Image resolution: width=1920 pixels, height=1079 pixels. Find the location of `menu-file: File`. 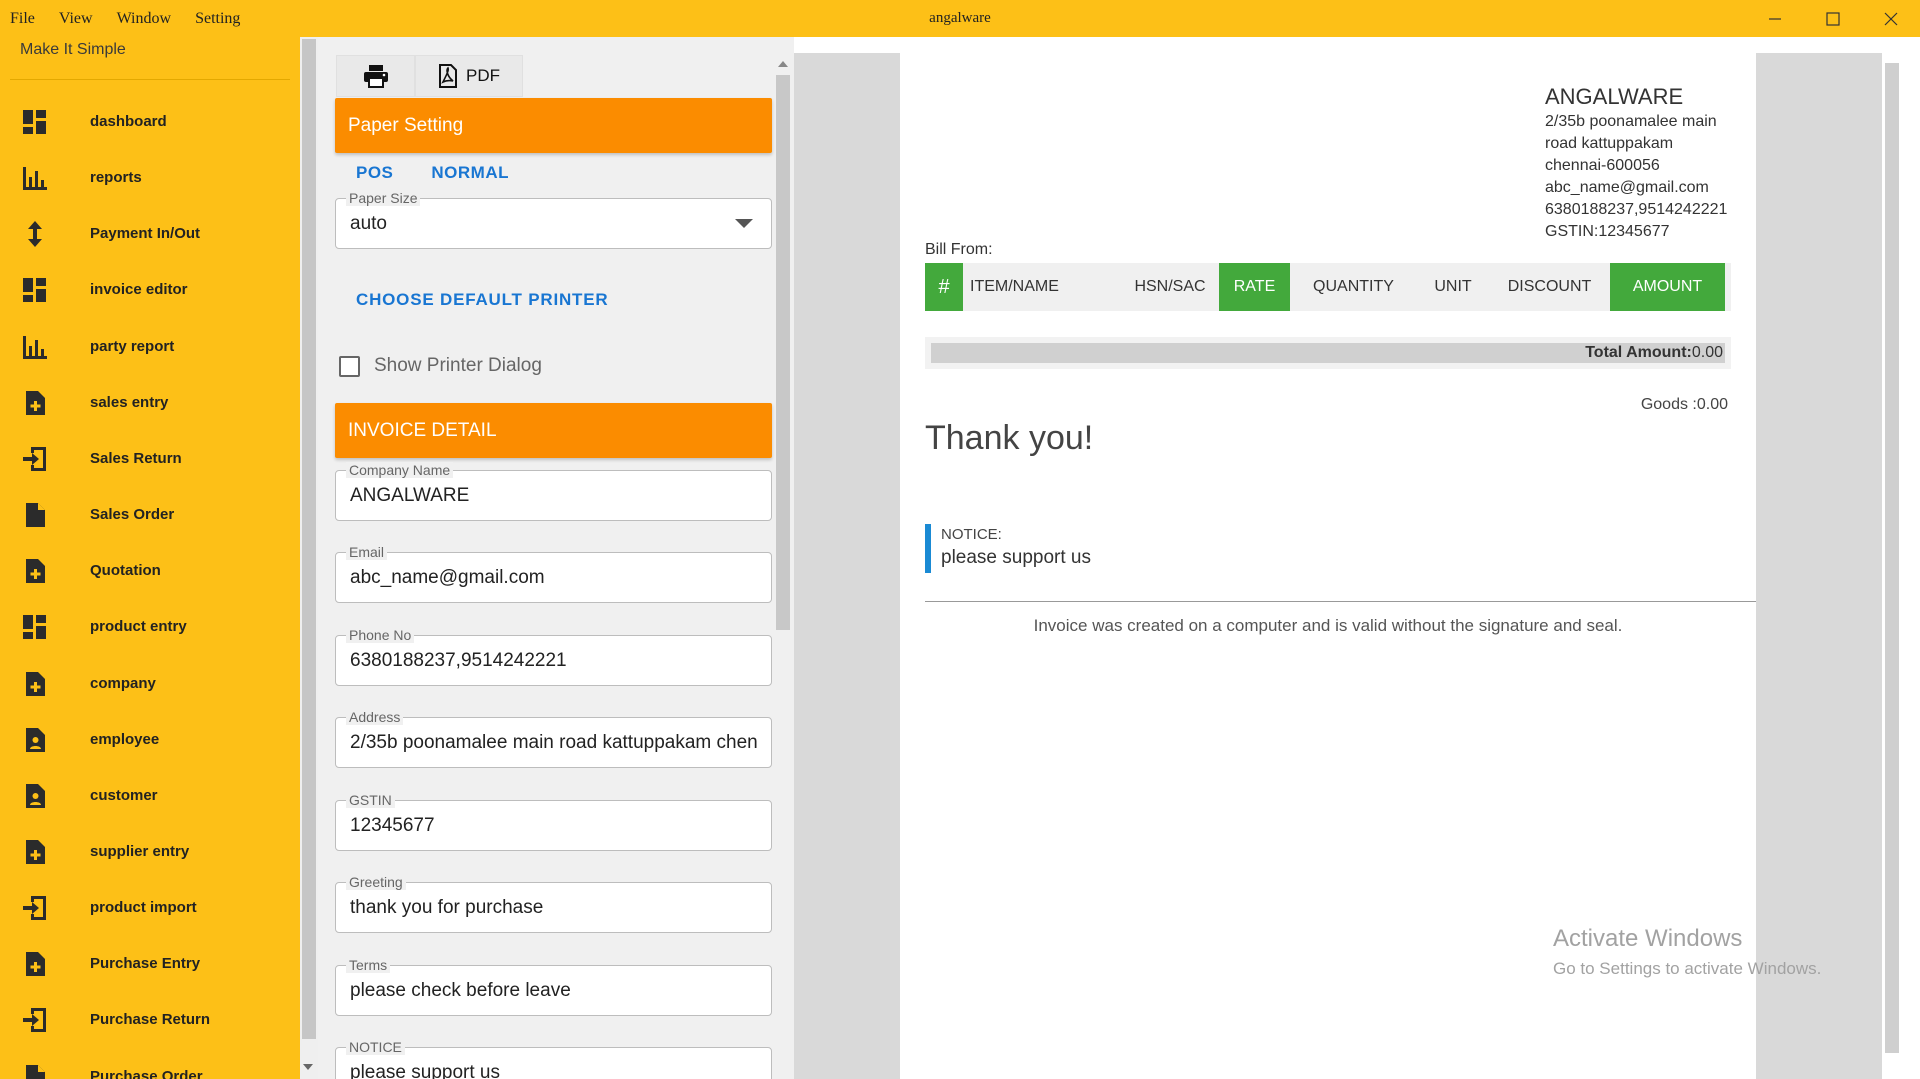

menu-file: File is located at coordinates (22, 19).